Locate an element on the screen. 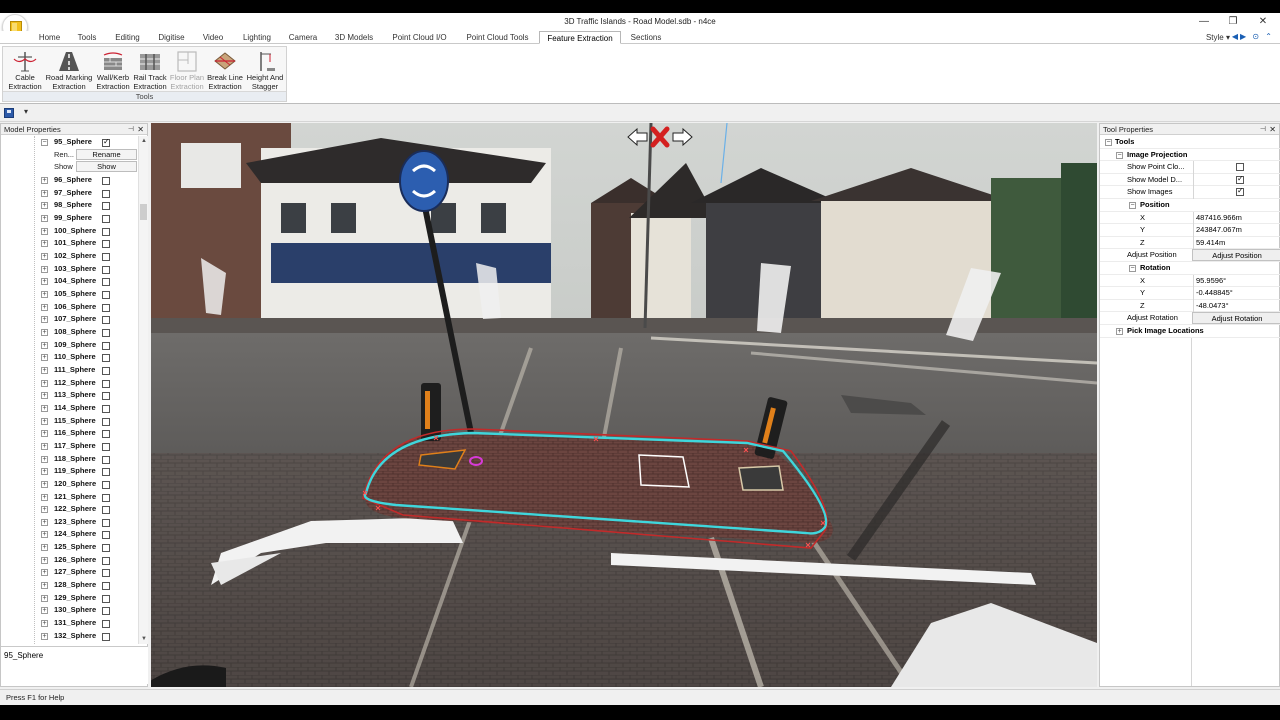 The image size is (1280, 720). tree-item: +110_Sphere is located at coordinates (69, 357).